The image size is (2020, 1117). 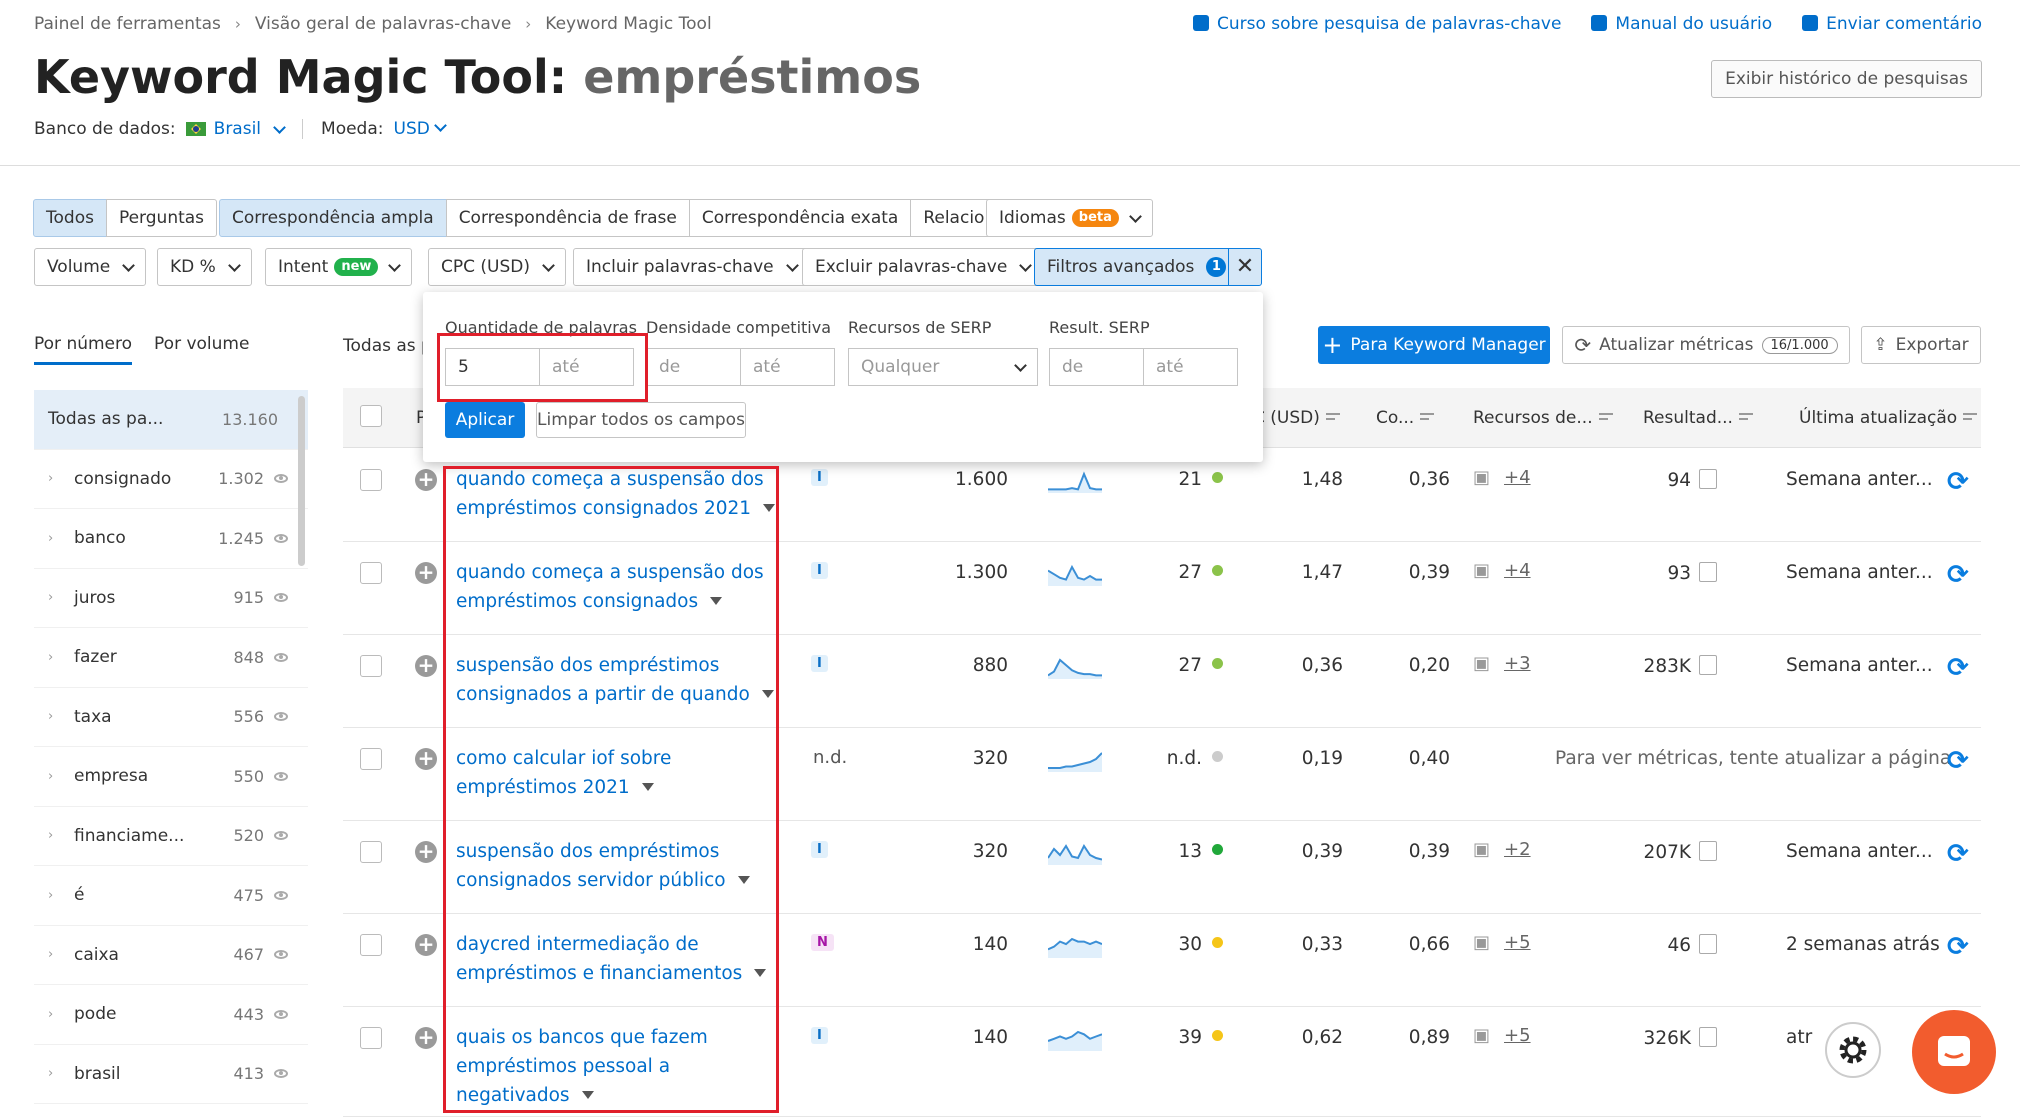 What do you see at coordinates (171, 717) in the screenshot?
I see `sidebar-item: › taxa 556` at bounding box center [171, 717].